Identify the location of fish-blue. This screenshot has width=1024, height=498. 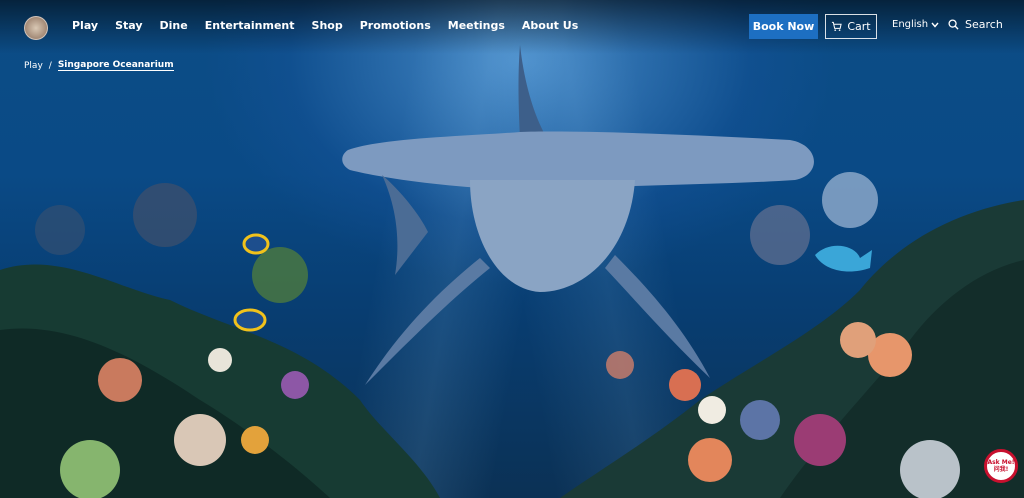
(843, 258).